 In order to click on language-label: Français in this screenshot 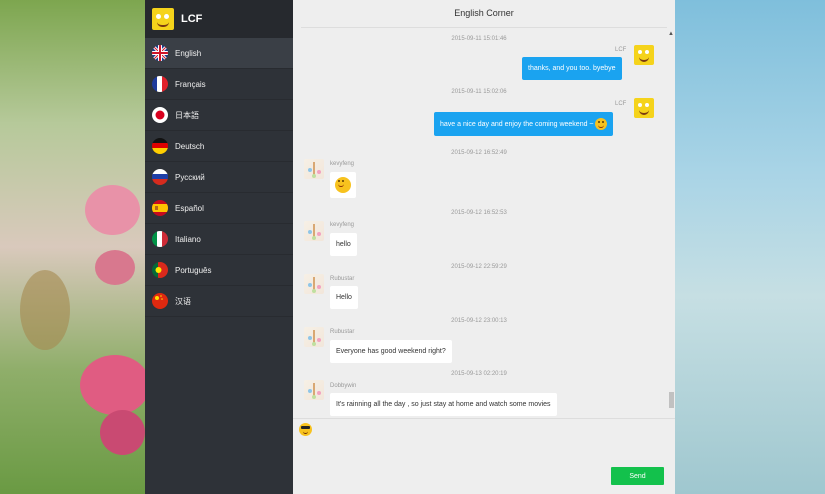, I will do `click(190, 84)`.